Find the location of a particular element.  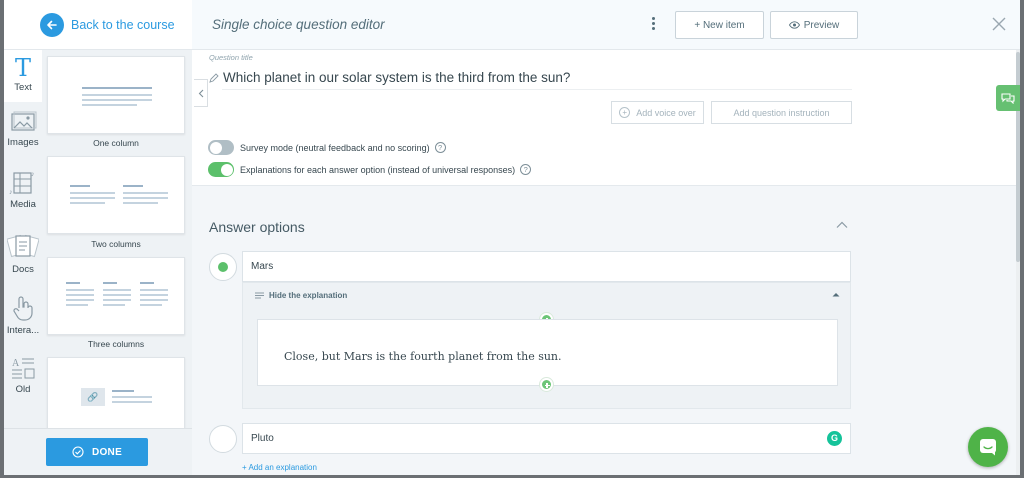

add-voice-over-button: + Add voice over is located at coordinates (657, 112).